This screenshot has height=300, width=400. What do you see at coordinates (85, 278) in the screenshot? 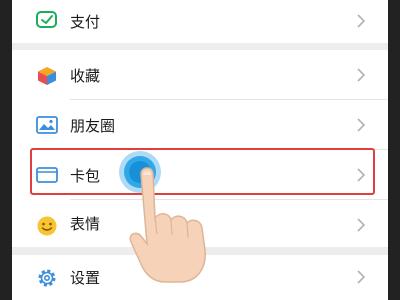
I see `menu-item-label: 设置` at bounding box center [85, 278].